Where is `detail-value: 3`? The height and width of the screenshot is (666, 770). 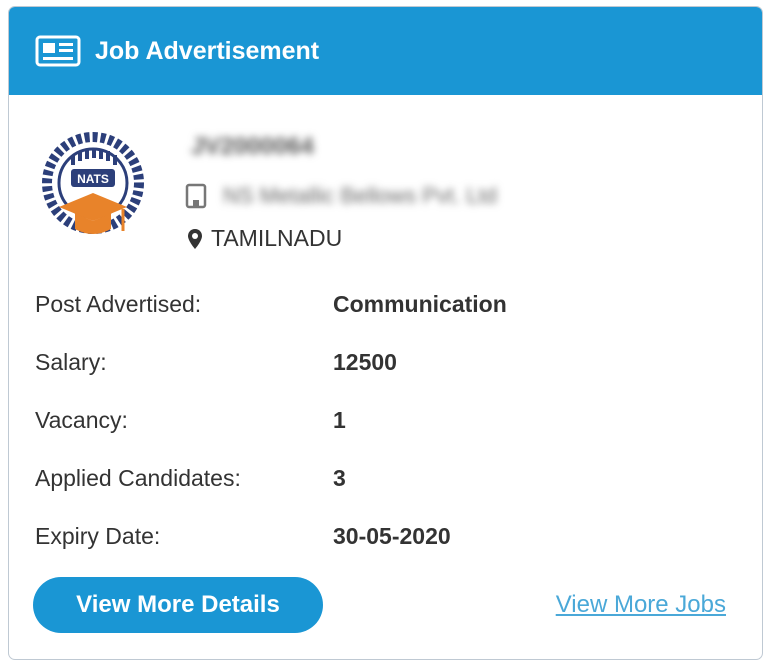 detail-value: 3 is located at coordinates (339, 477).